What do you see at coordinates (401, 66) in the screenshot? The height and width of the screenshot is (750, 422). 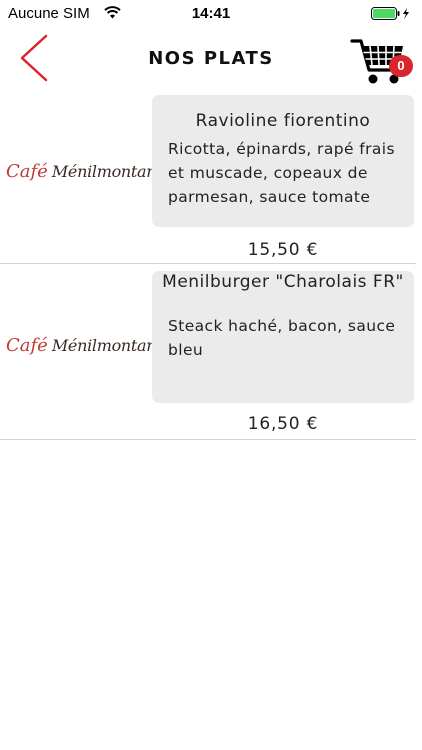 I see `cart-count-badge: 0` at bounding box center [401, 66].